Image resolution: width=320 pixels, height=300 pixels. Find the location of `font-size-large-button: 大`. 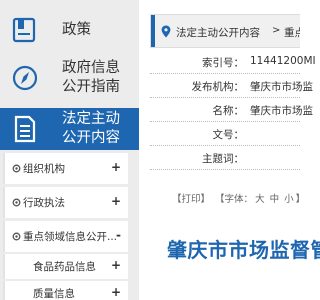

font-size-large-button: 大 is located at coordinates (260, 199).